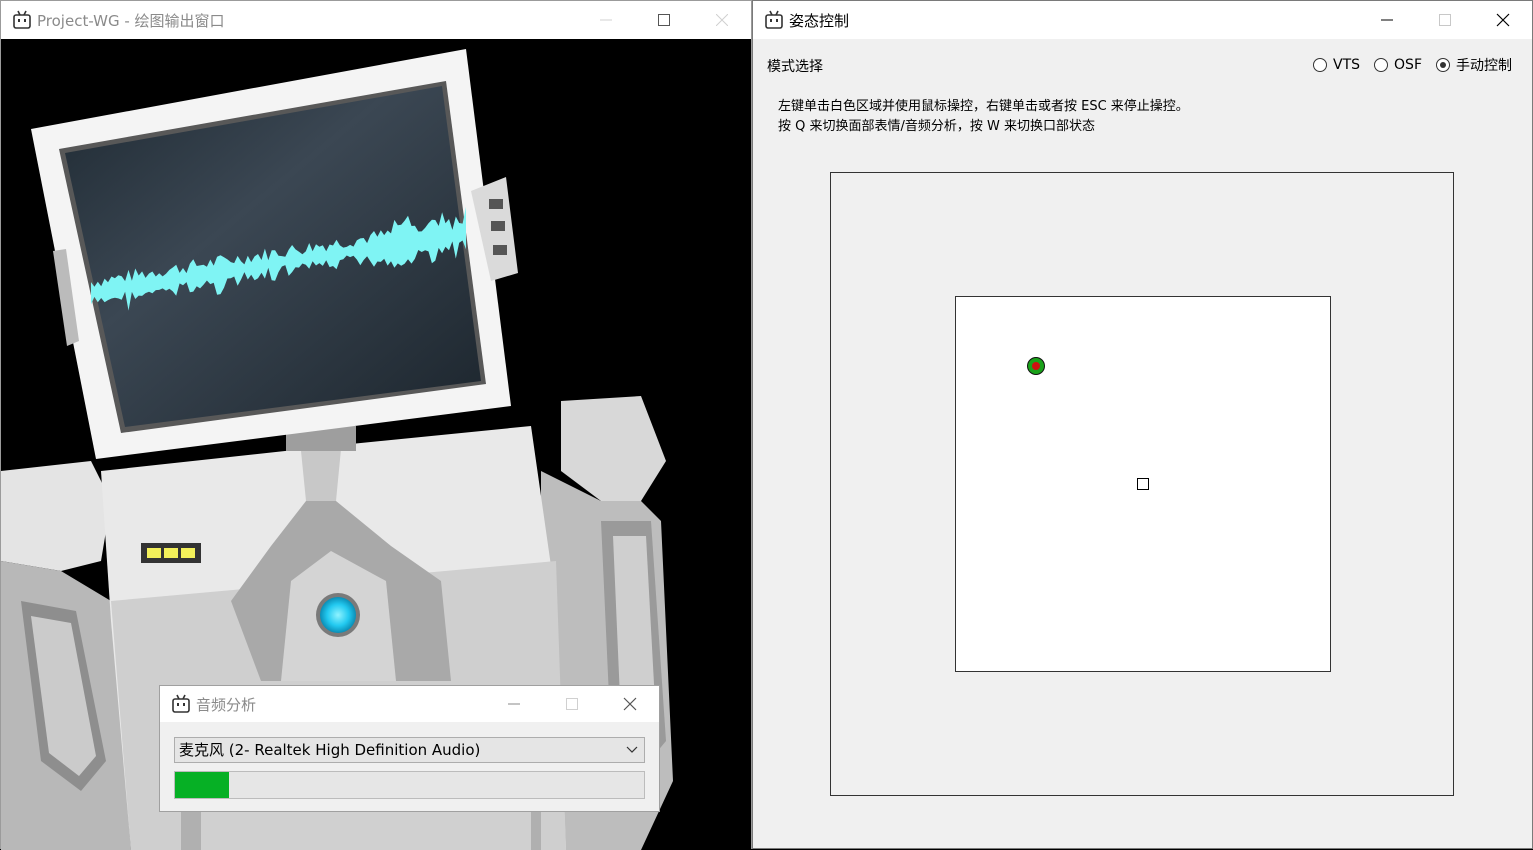  What do you see at coordinates (1408, 65) in the screenshot?
I see `mode-radio-label: OSF` at bounding box center [1408, 65].